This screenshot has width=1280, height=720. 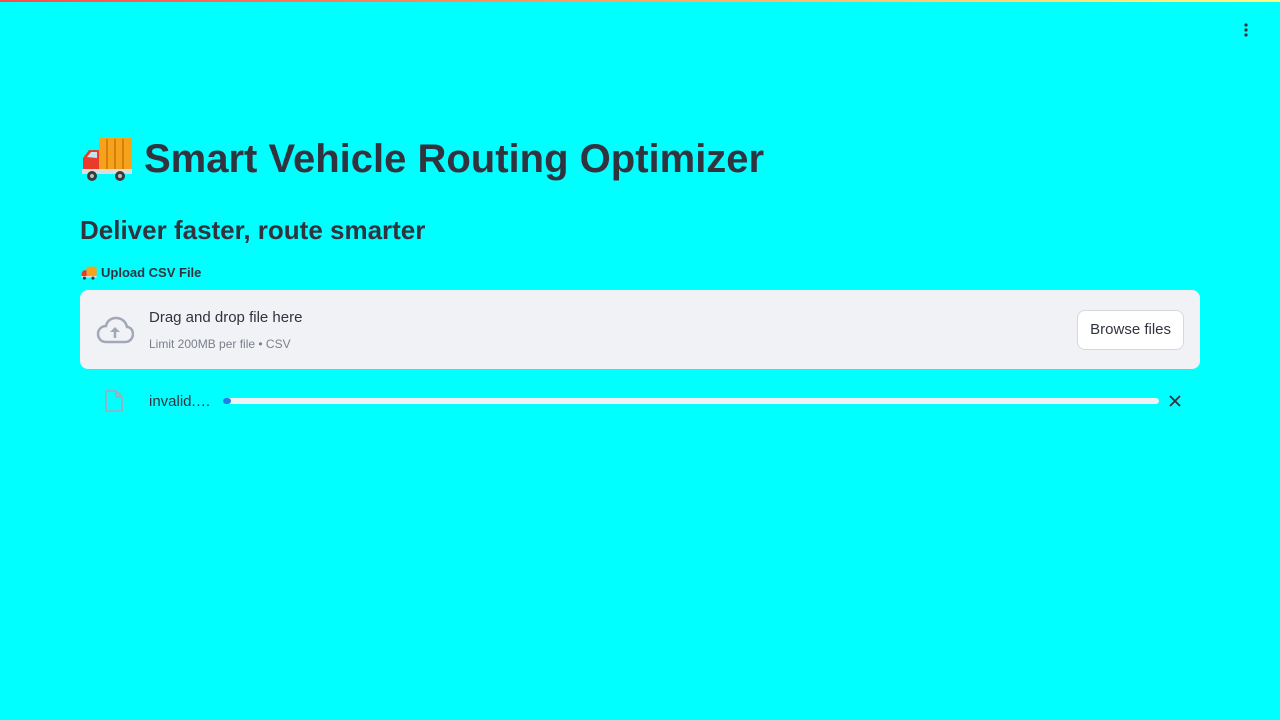 I want to click on uploader-label-text: Upload CSV File, so click(x=151, y=272).